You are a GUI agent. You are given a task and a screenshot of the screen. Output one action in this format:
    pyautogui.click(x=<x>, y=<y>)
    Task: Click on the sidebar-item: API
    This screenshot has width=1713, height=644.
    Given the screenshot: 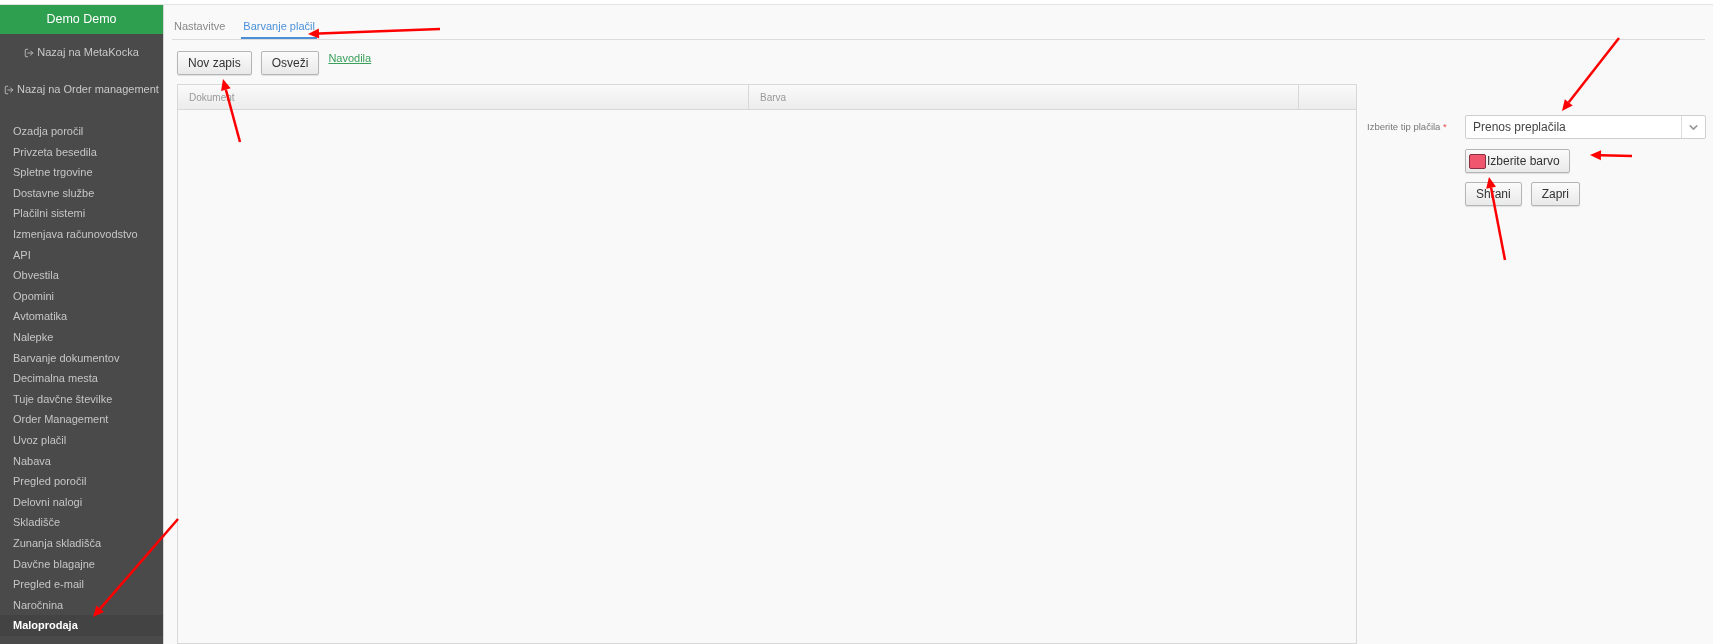 What is the action you would take?
    pyautogui.click(x=81, y=255)
    